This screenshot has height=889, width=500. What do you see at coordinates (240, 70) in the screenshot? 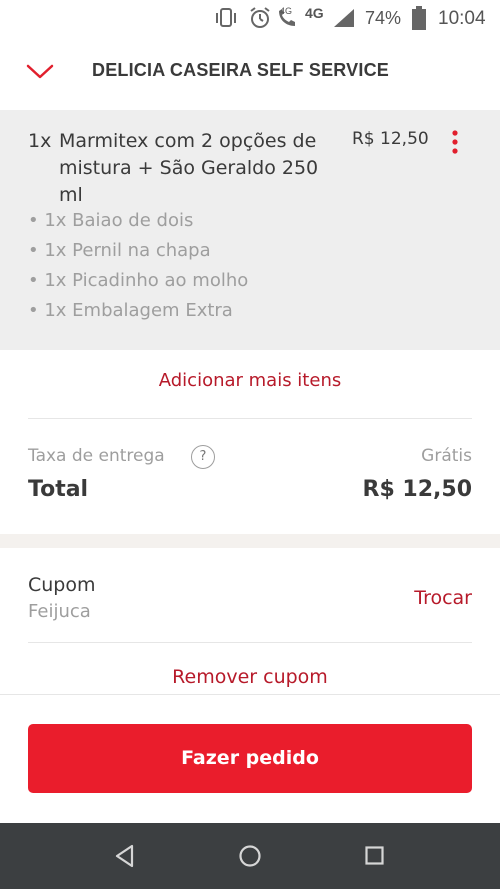
I see `restaurant-title: DELICIA CASEIRA SELF SERVICE` at bounding box center [240, 70].